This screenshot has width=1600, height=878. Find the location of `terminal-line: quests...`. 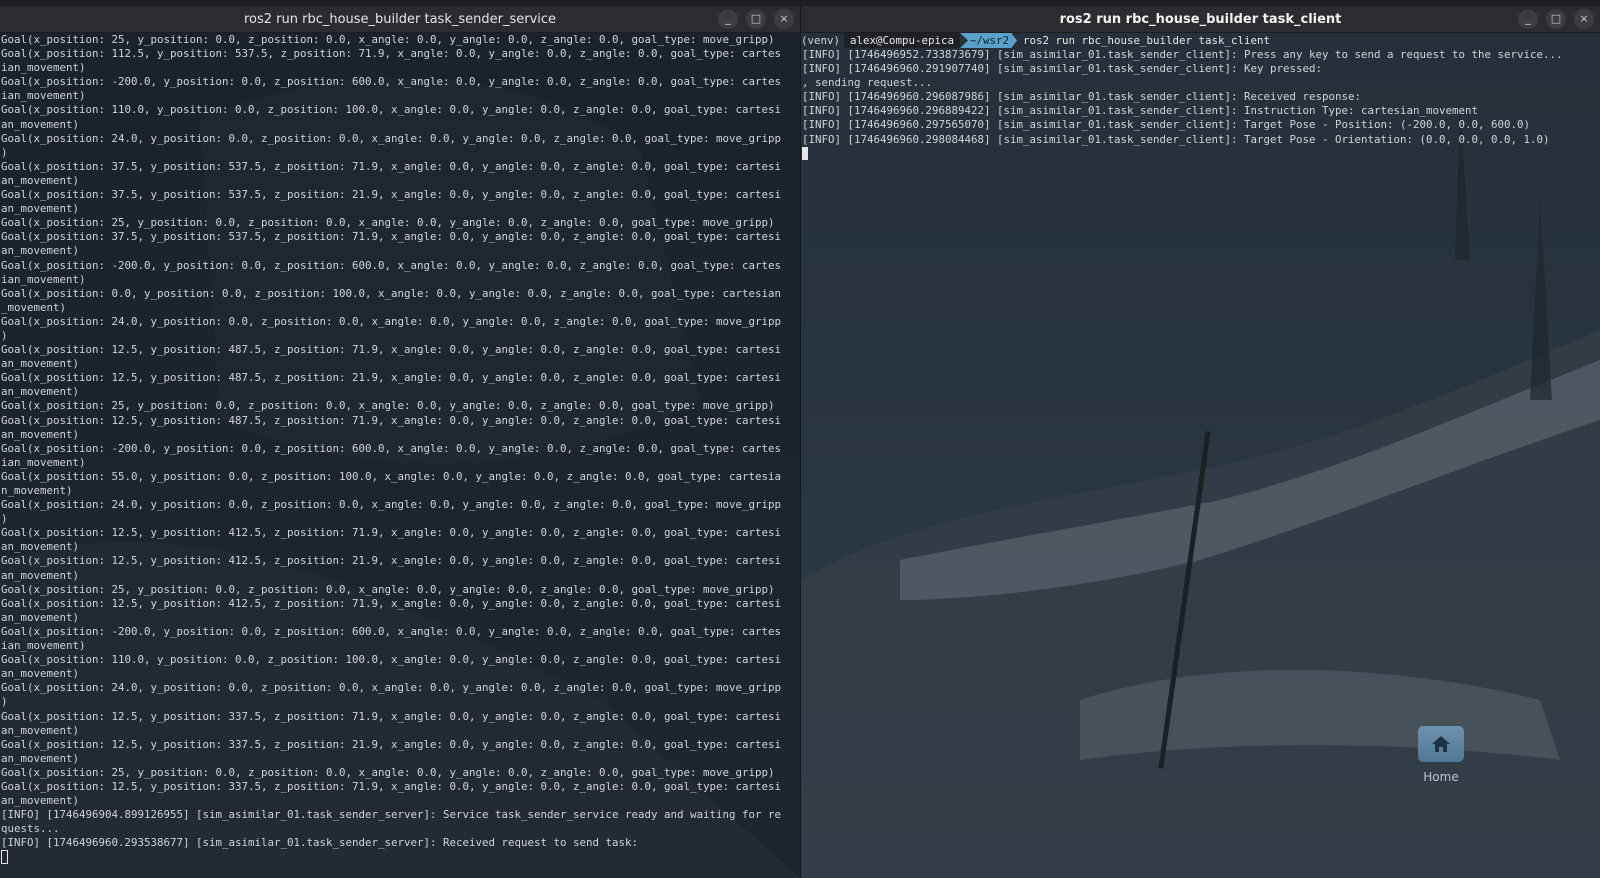

terminal-line: quests... is located at coordinates (30, 829).